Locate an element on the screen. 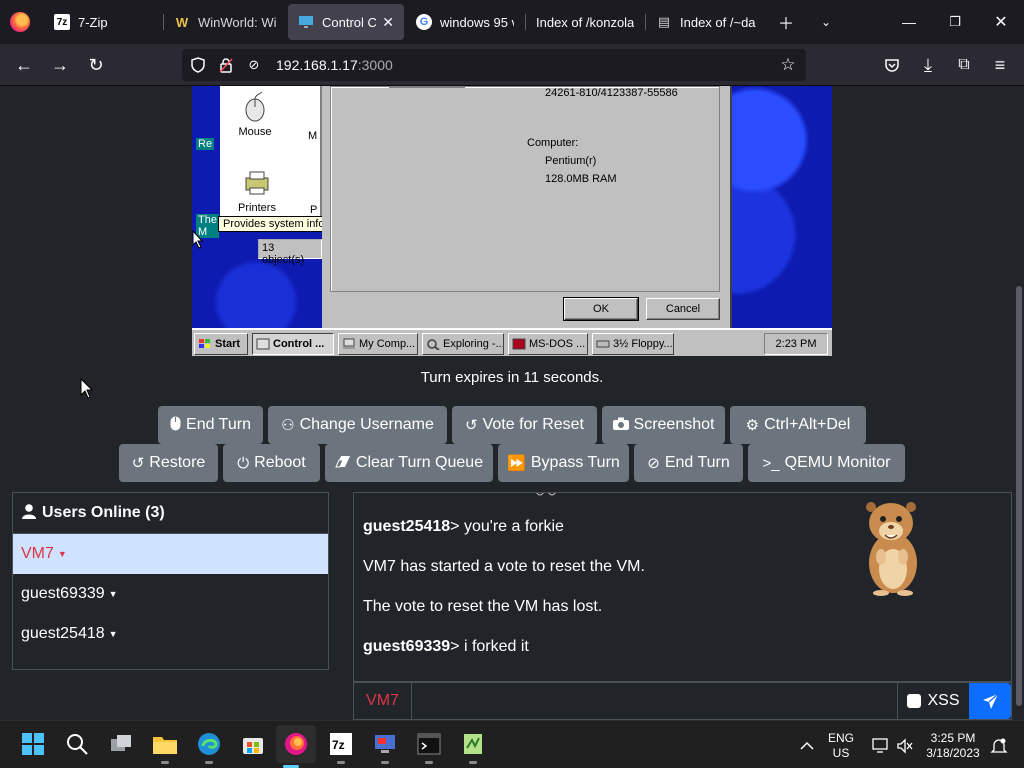 The width and height of the screenshot is (1024, 768). 7zip-taskbar-icon: 7z is located at coordinates (341, 746).